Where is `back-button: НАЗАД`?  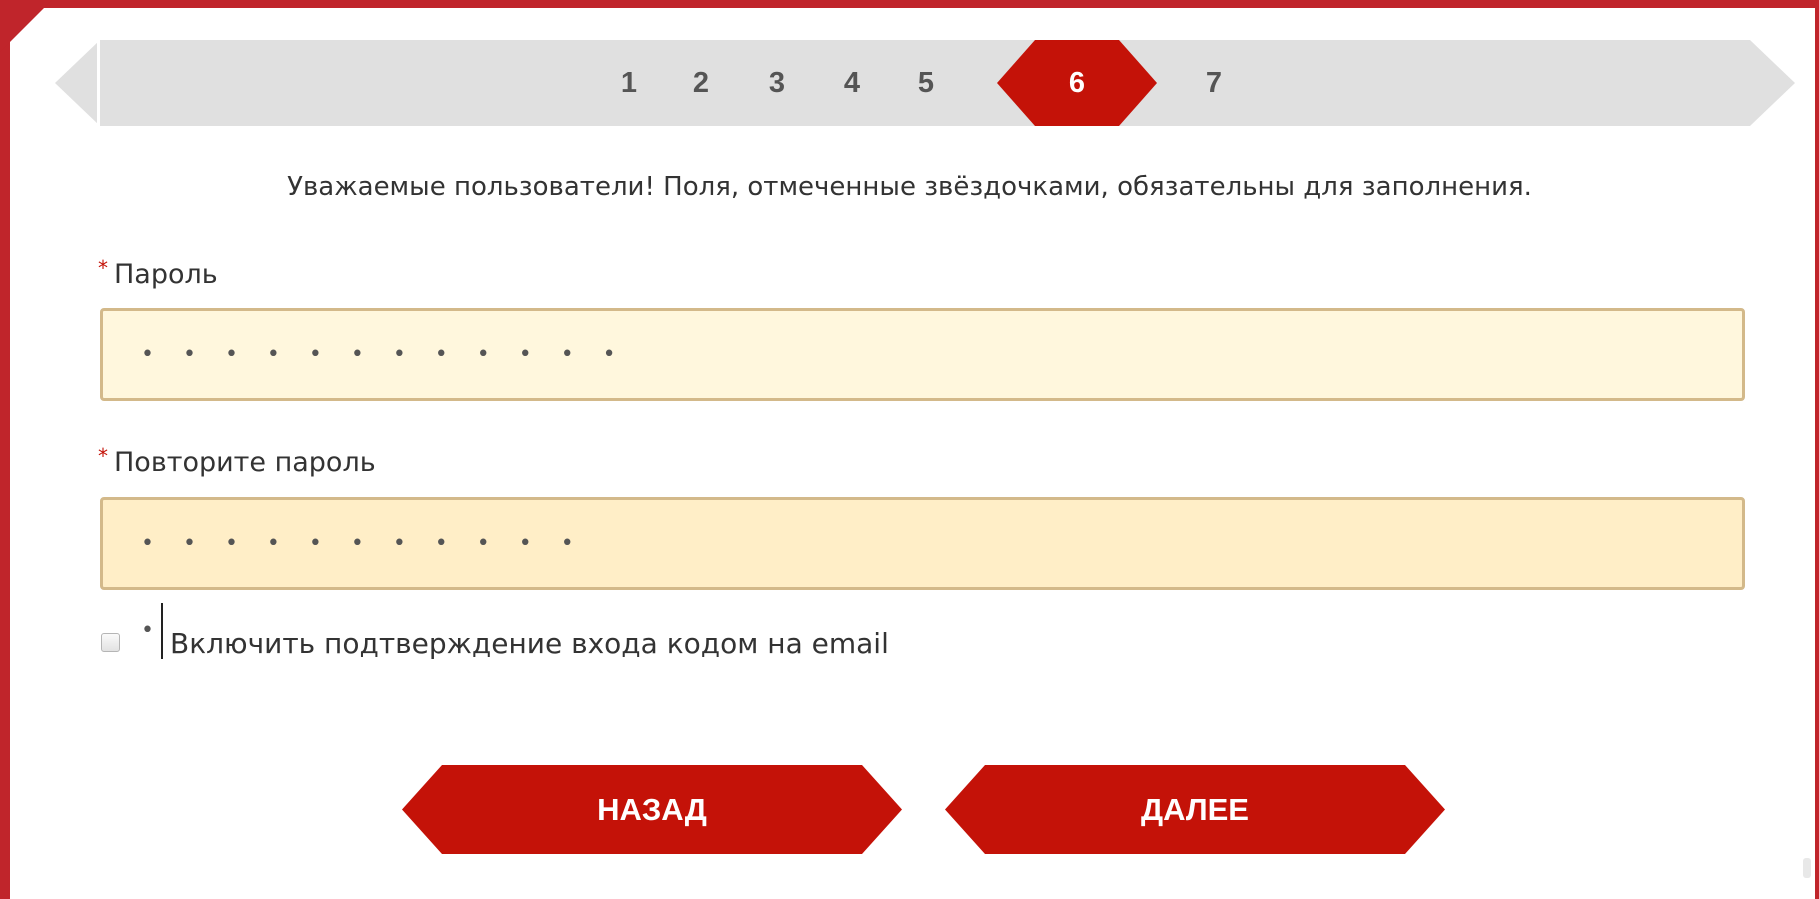 back-button: НАЗАД is located at coordinates (652, 809).